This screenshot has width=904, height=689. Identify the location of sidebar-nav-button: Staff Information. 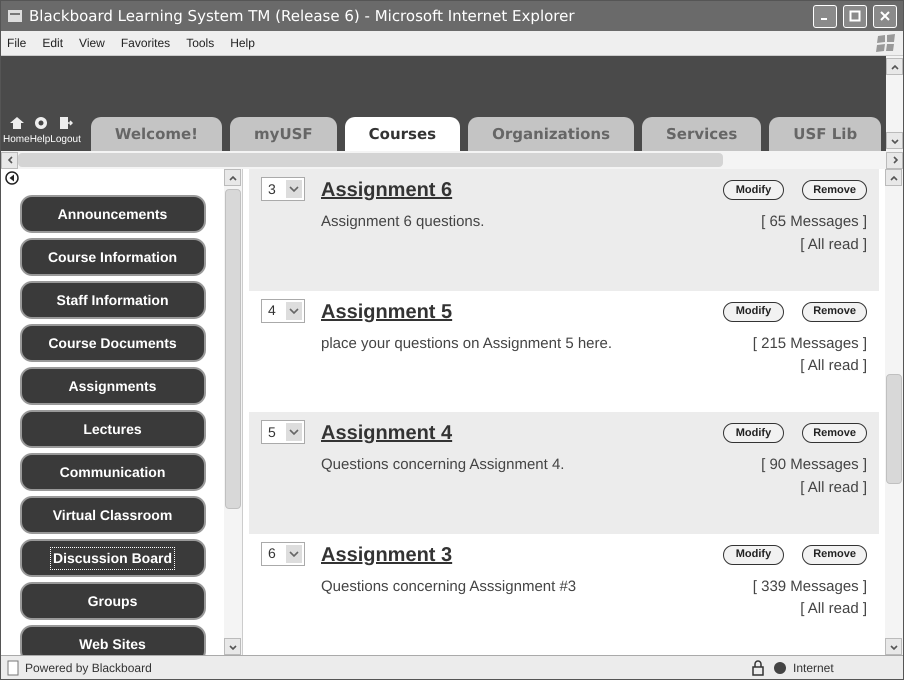
(113, 300).